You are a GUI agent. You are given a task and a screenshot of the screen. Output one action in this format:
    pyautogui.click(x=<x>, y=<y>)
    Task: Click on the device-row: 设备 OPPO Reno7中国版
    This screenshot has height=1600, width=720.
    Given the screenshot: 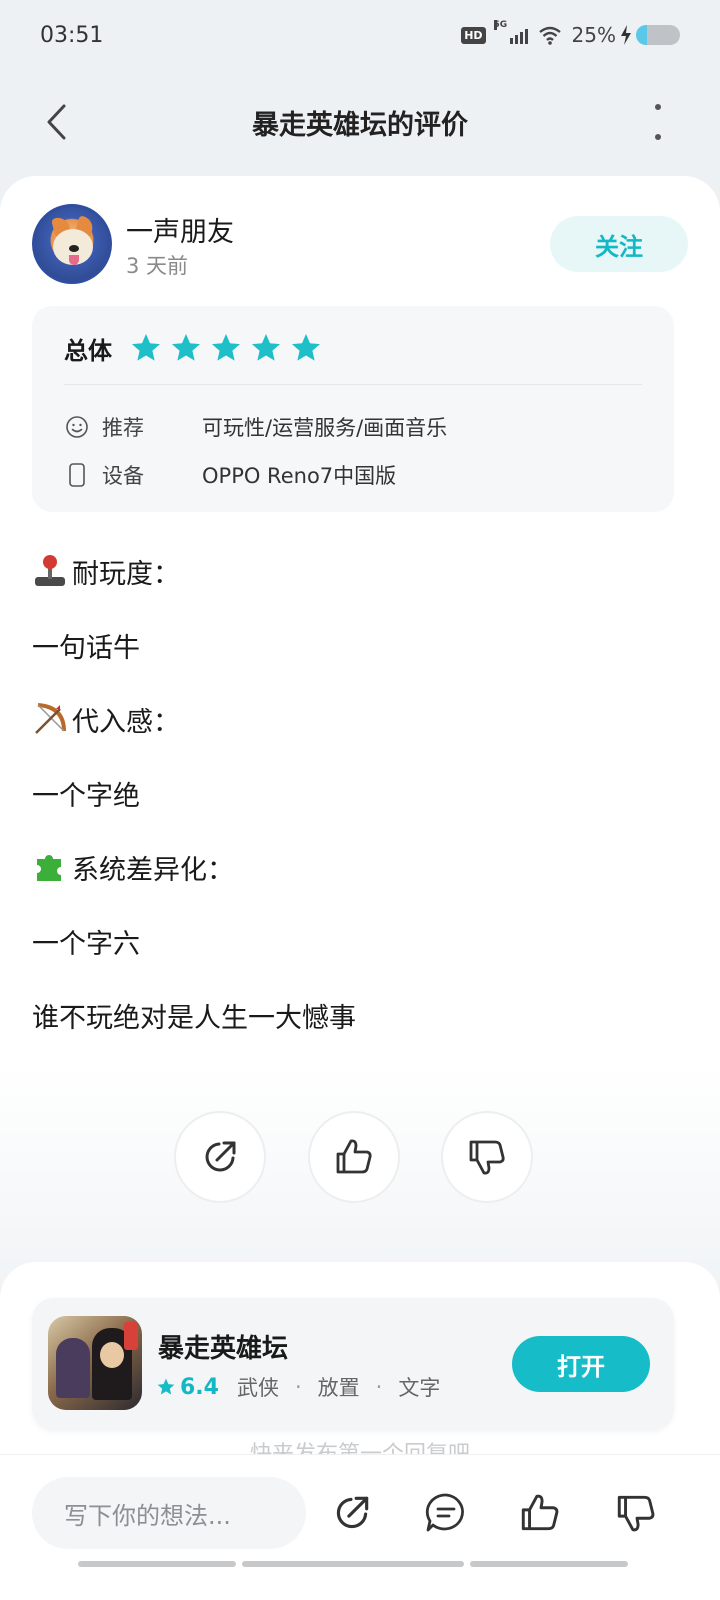 What is the action you would take?
    pyautogui.click(x=230, y=475)
    